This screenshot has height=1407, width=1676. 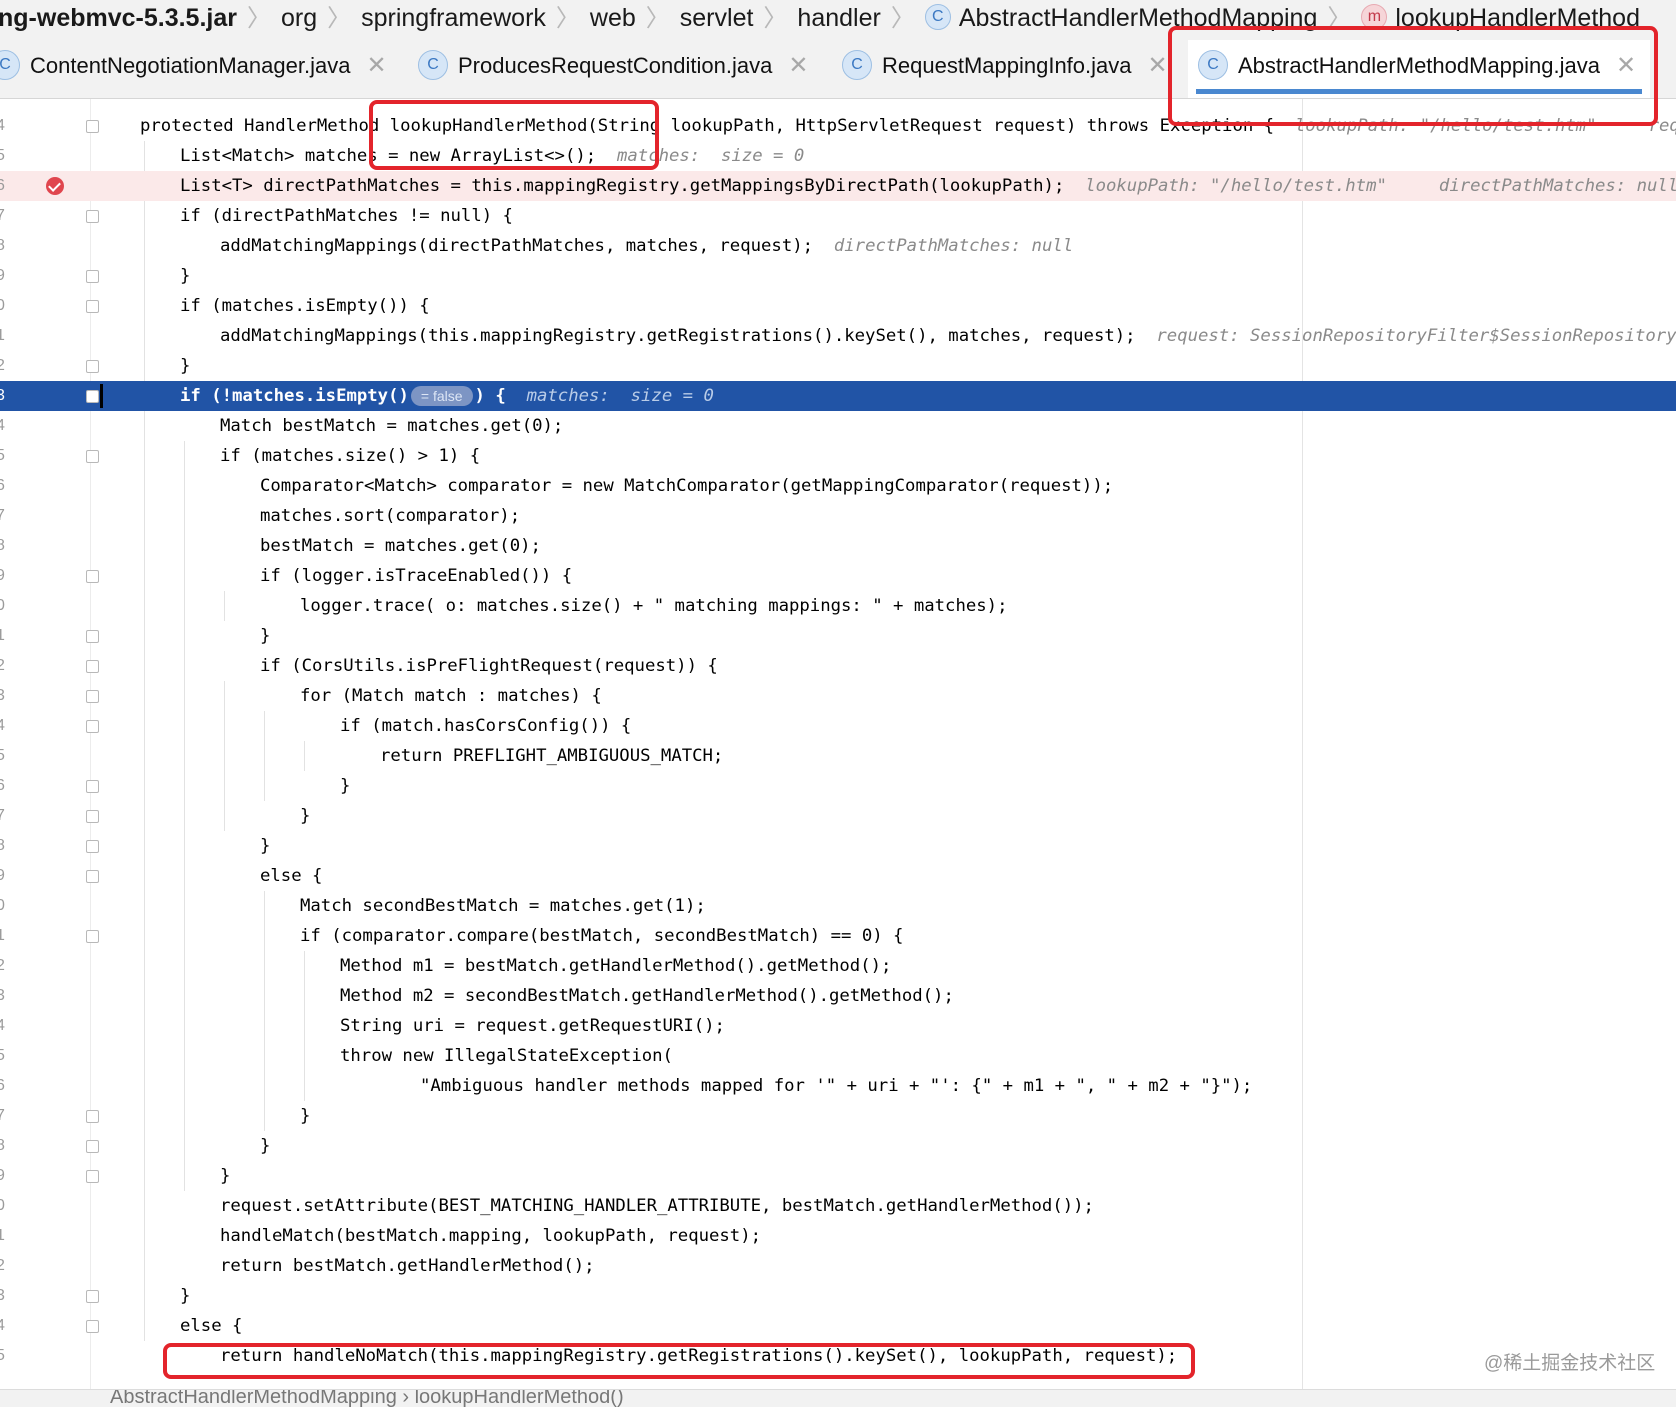 What do you see at coordinates (838, 1026) in the screenshot?
I see `code-line: 4 String uri = request.getRequestURI();` at bounding box center [838, 1026].